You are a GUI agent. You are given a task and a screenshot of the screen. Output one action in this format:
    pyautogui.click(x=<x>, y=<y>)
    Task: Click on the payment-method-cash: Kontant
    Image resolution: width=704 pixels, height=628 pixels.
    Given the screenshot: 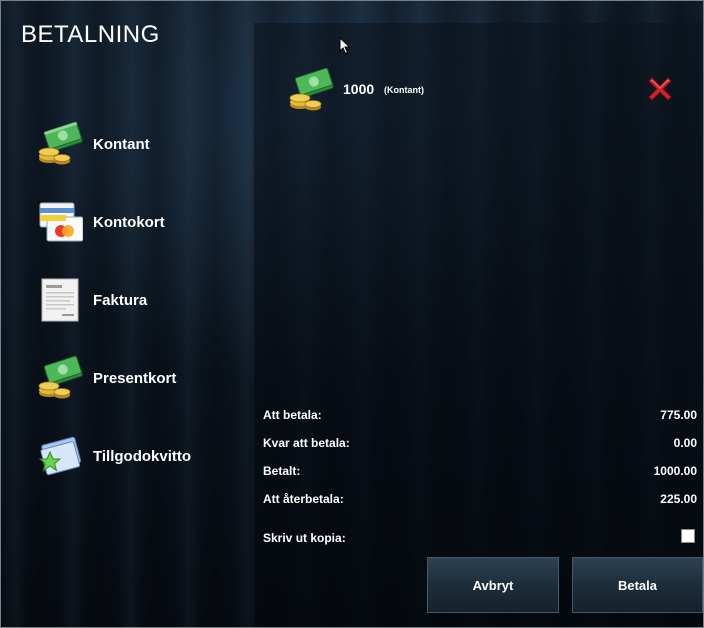 What is the action you would take?
    pyautogui.click(x=93, y=144)
    